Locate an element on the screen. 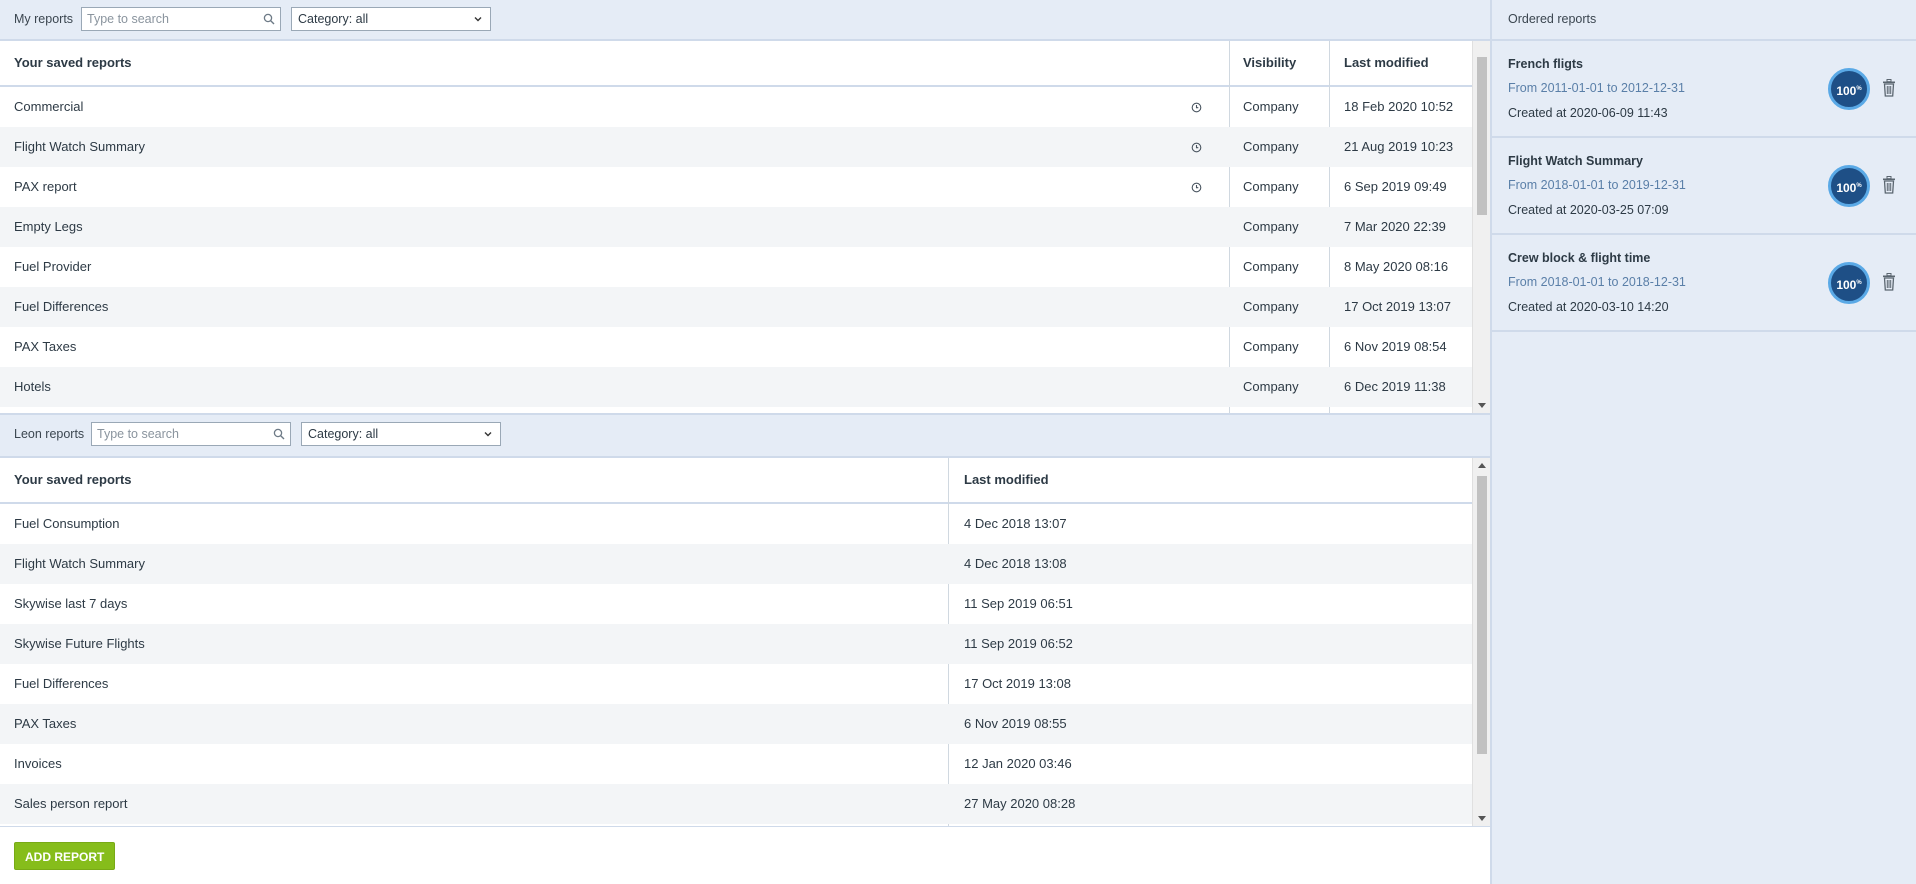  report-last-modified: 17 Oct 2019 13:08 is located at coordinates (1017, 683).